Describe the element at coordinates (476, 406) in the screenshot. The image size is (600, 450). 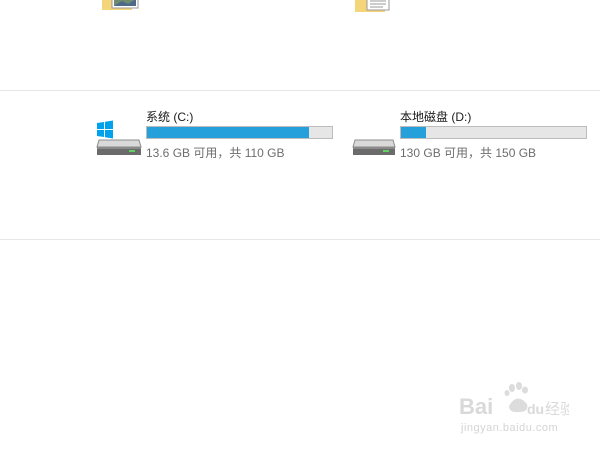
I see `svg-text: Bai` at that location.